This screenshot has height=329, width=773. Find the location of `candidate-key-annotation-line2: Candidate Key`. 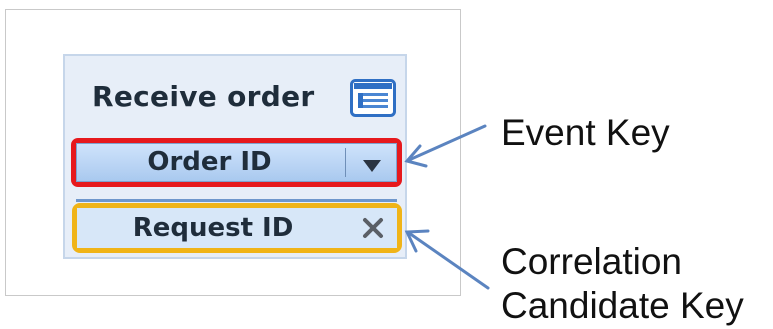

candidate-key-annotation-line2: Candidate Key is located at coordinates (622, 305).